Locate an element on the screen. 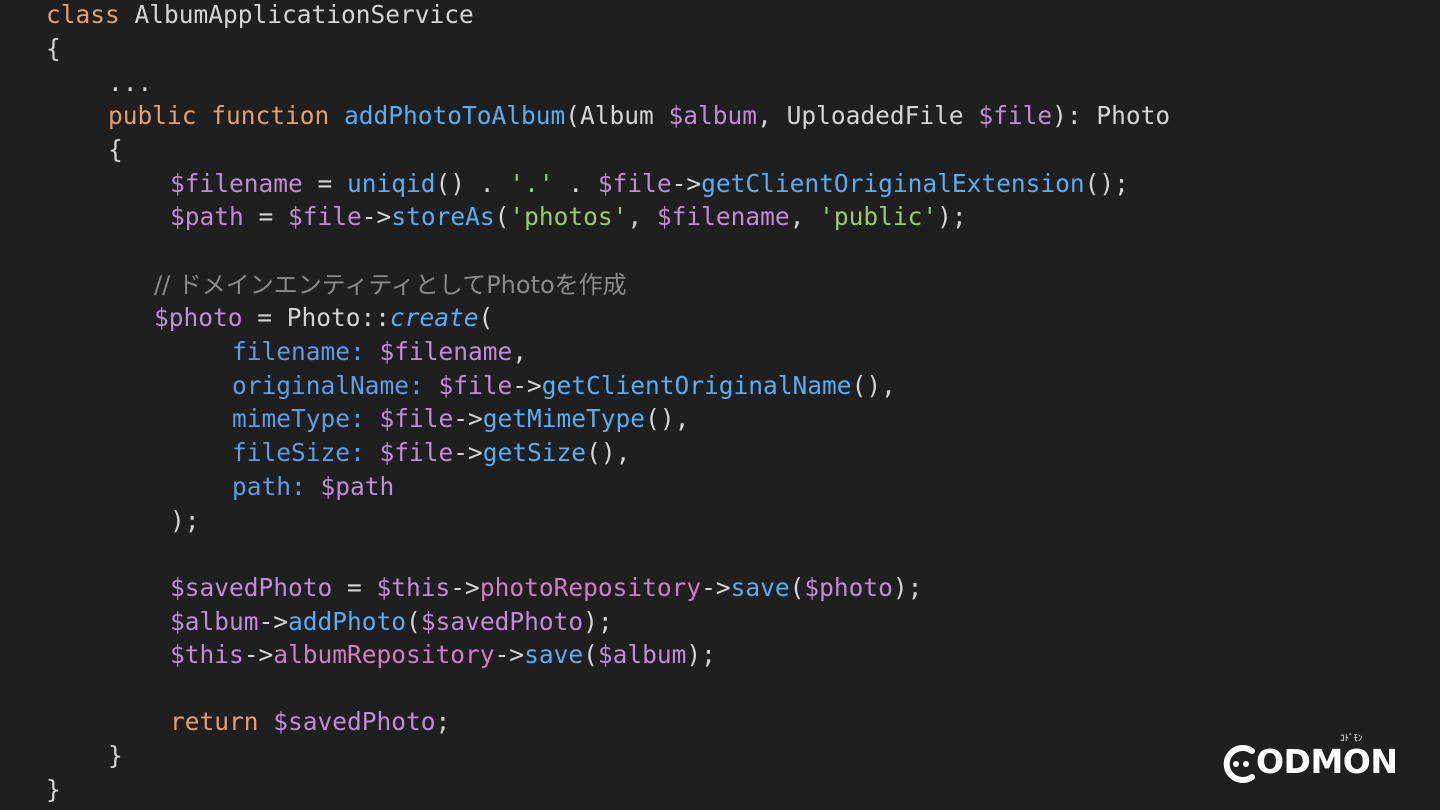  code-token: create is located at coordinates (434, 317).